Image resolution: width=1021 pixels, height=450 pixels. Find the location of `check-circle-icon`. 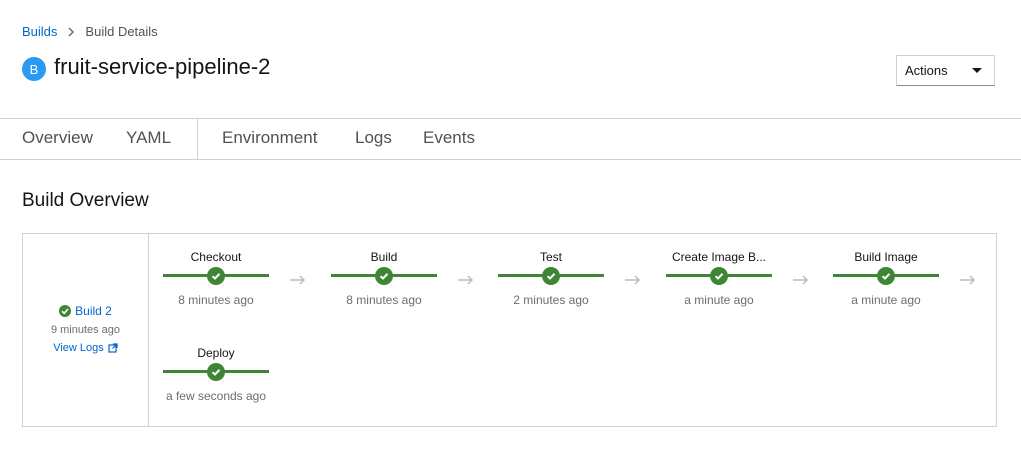

check-circle-icon is located at coordinates (65, 311).